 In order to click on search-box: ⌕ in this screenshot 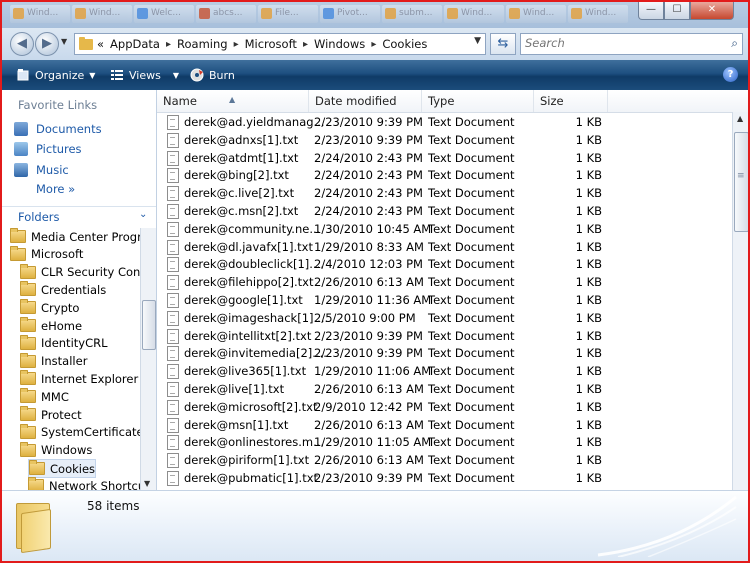, I will do `click(631, 44)`.